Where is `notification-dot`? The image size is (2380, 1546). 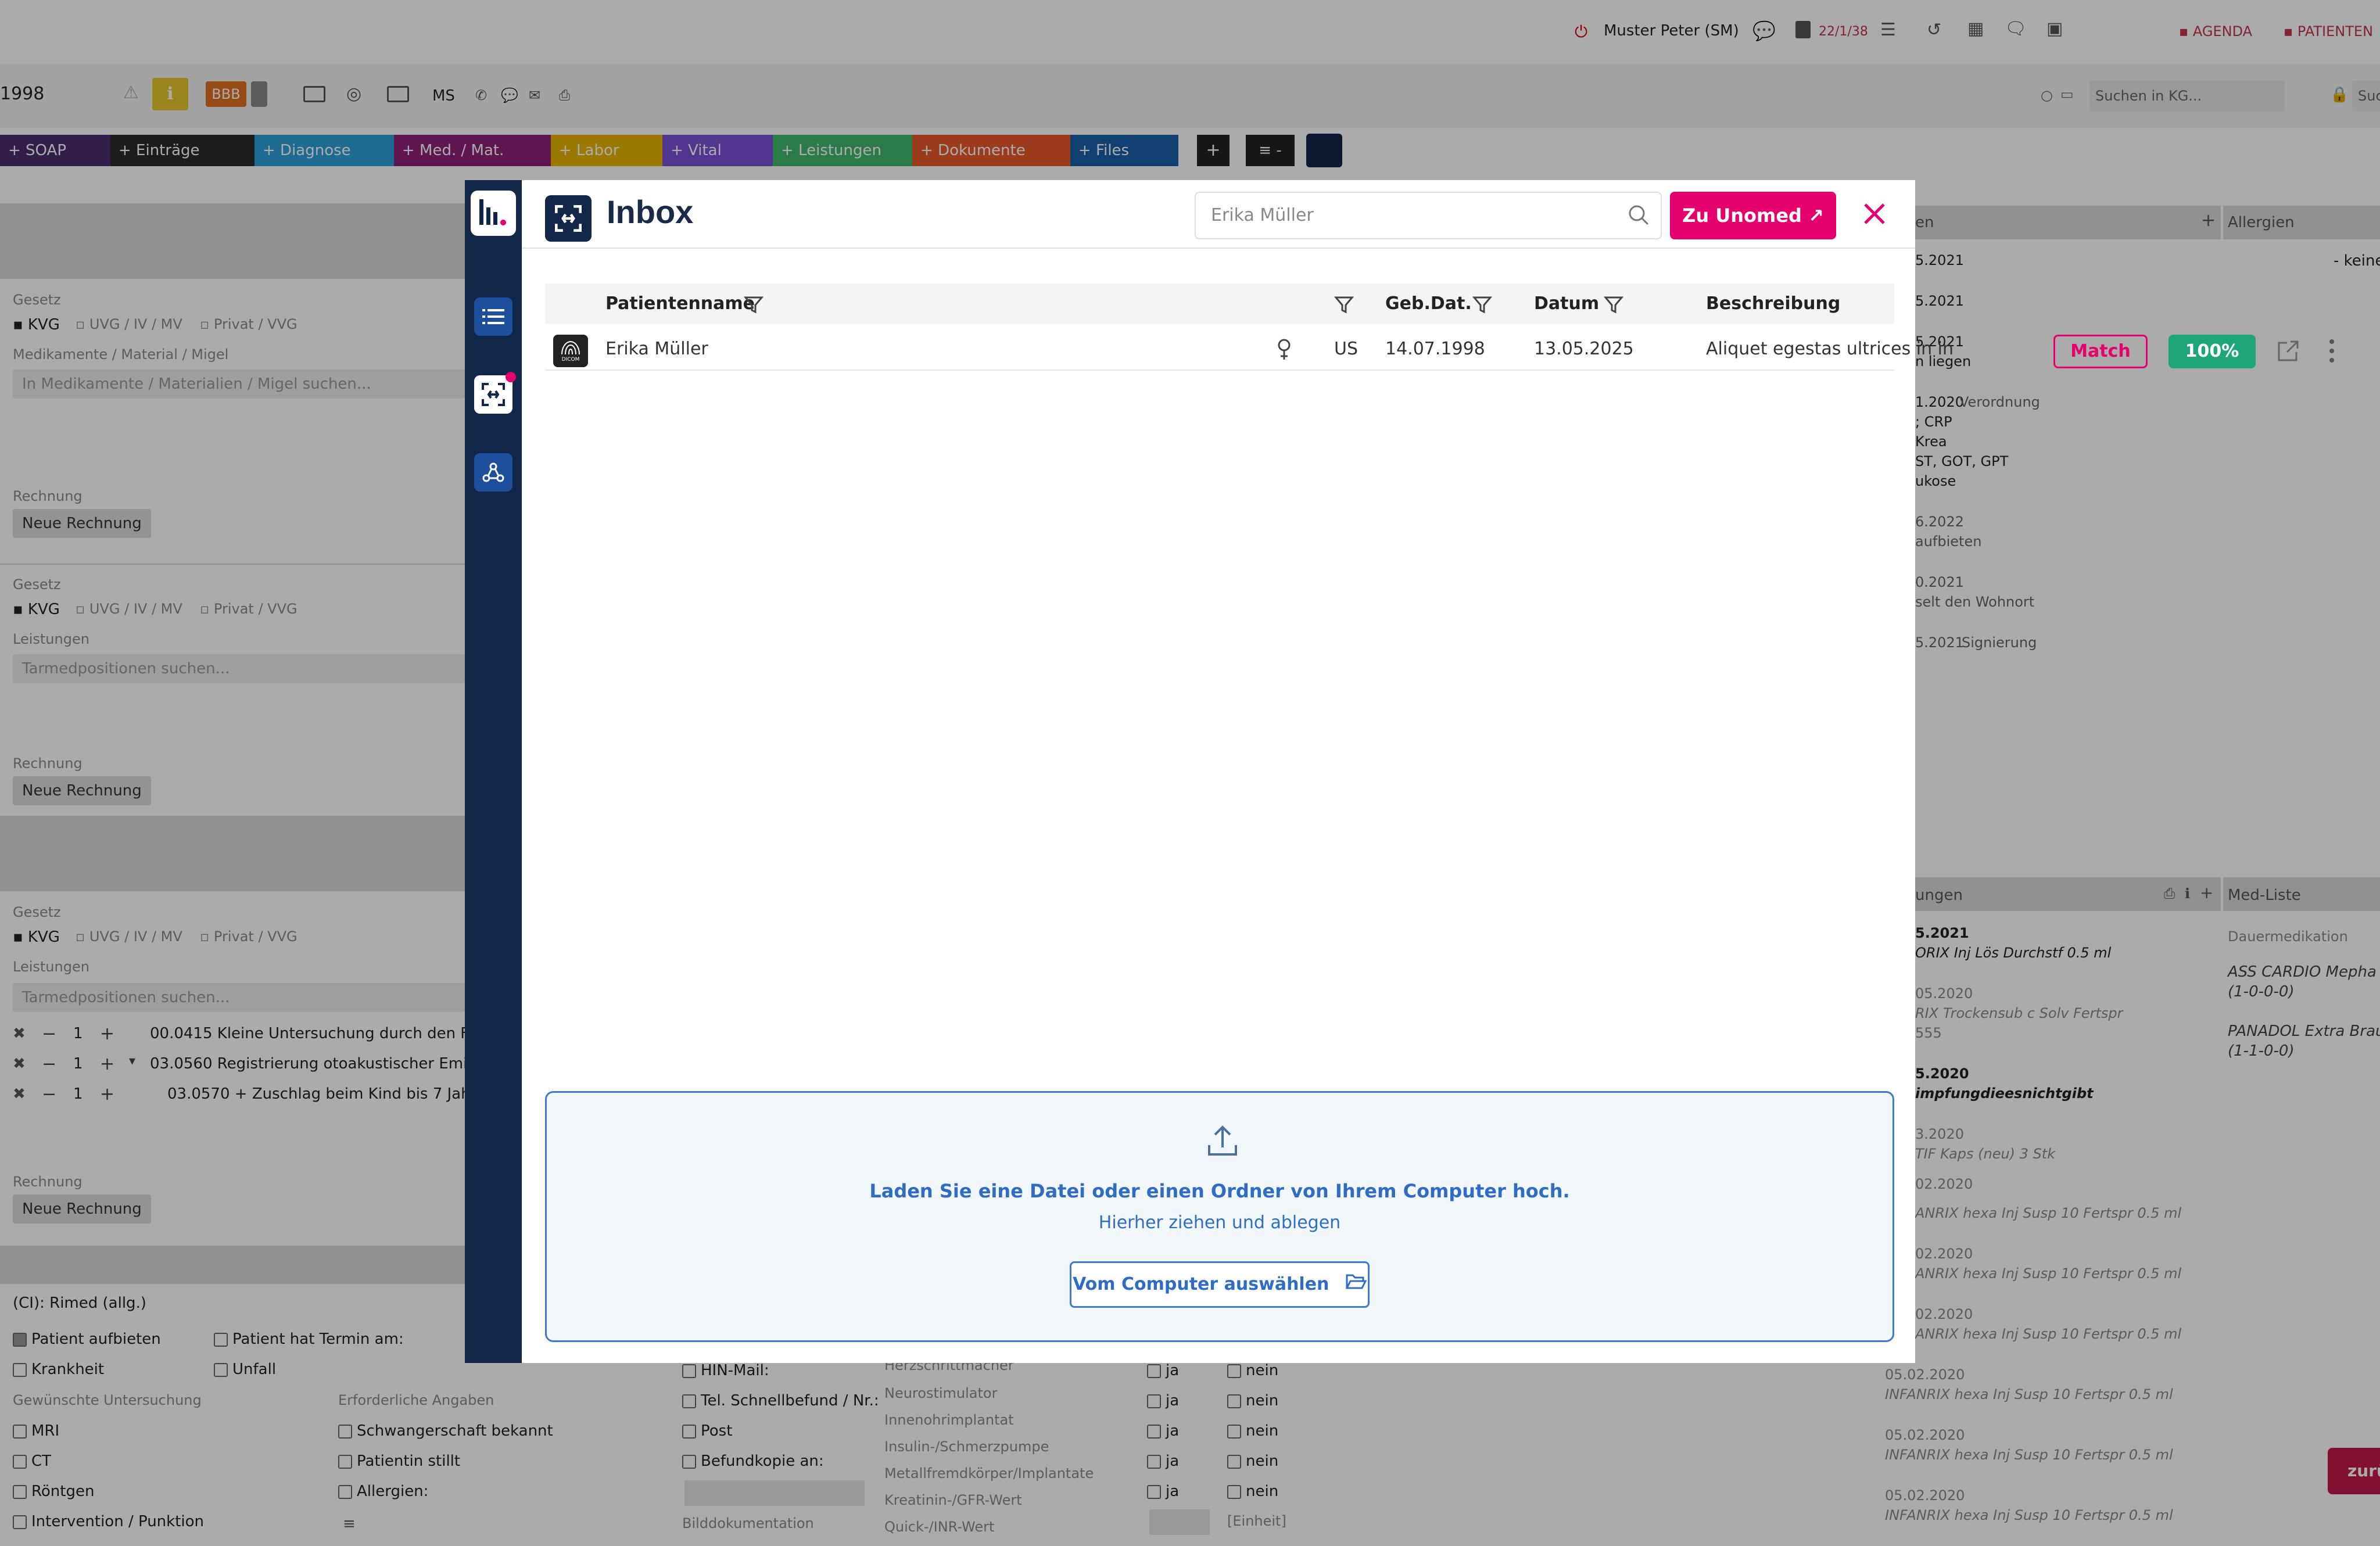
notification-dot is located at coordinates (511, 377).